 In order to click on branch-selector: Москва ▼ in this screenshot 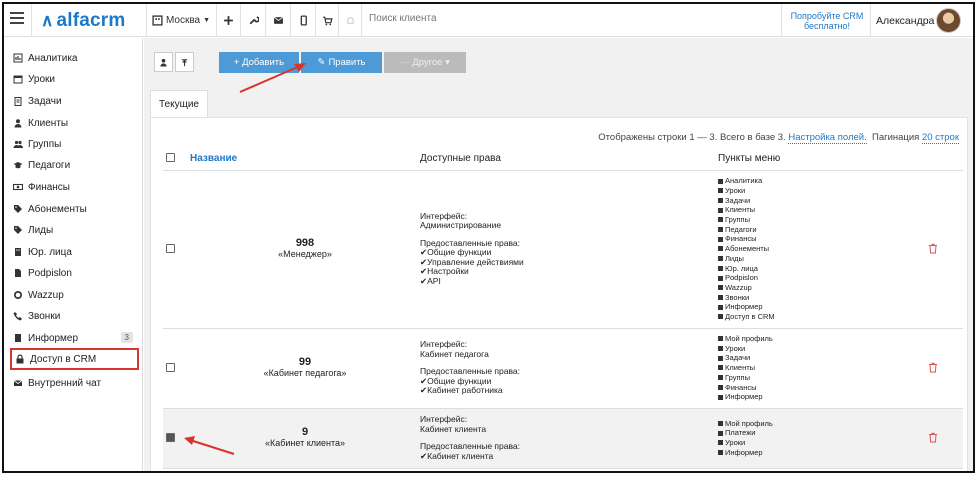, I will do `click(181, 20)`.